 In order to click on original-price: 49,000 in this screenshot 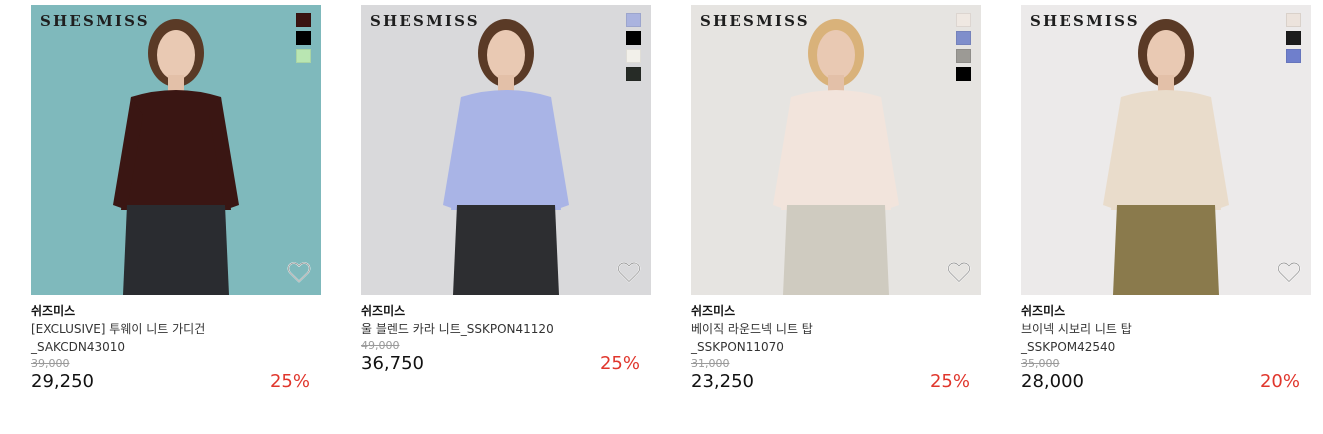, I will do `click(380, 345)`.